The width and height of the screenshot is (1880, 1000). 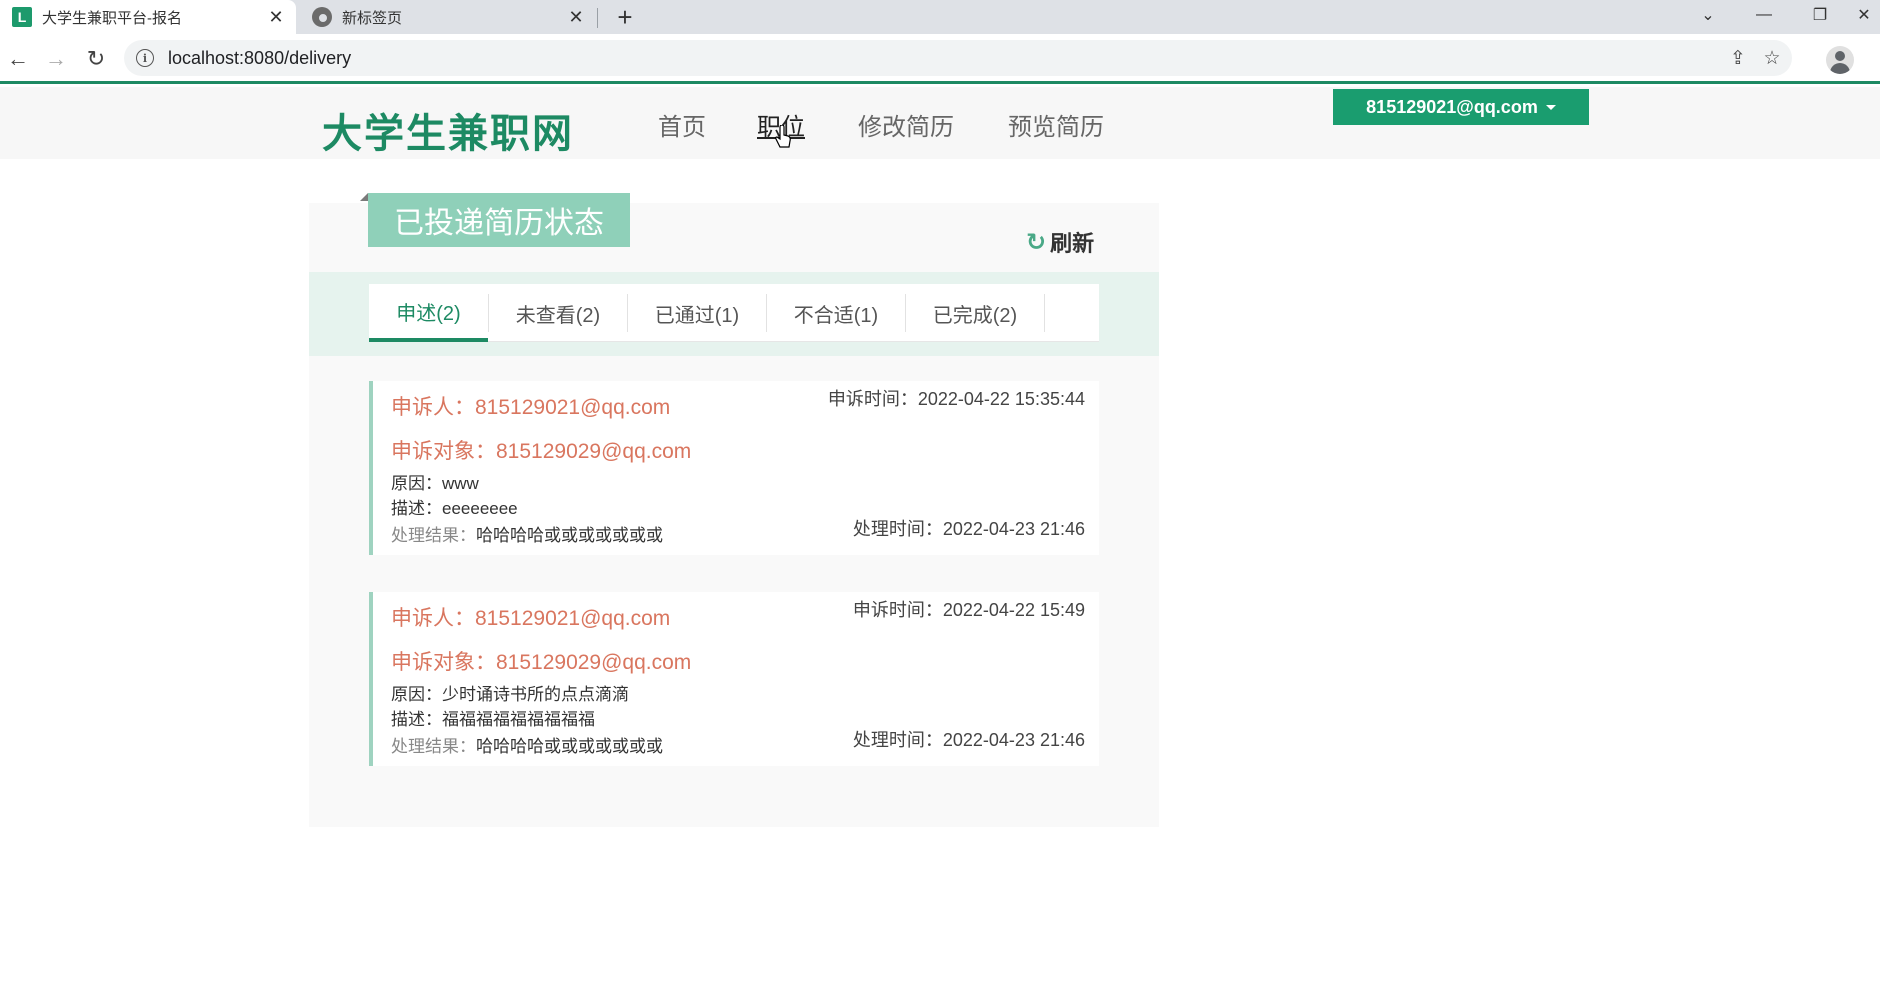 I want to click on site-header: 大学生兼职网 首页 职位 修改简历 预览简历 815129021@qq.com, so click(x=940, y=123).